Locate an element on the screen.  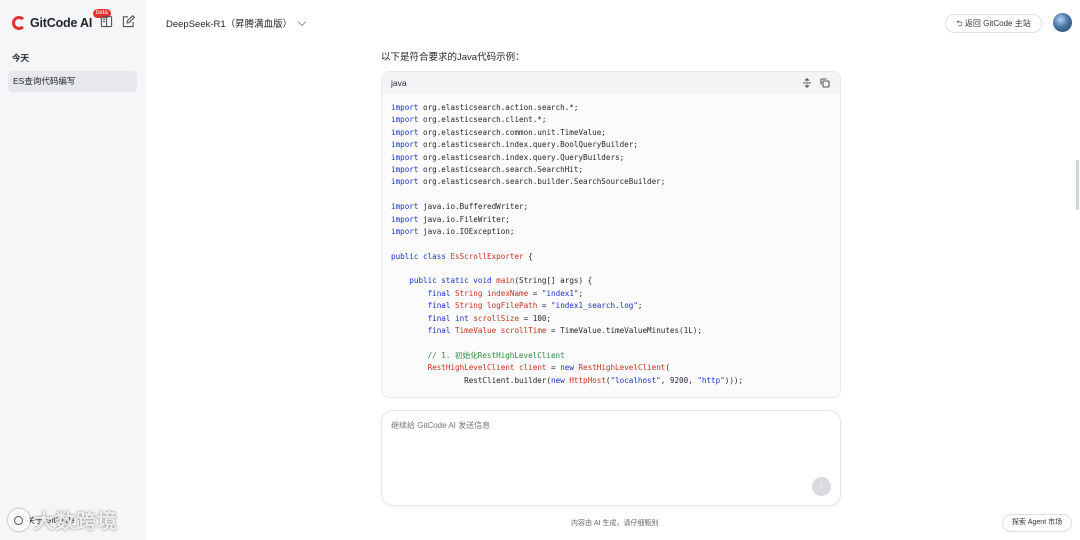
code-token: org.elasticsearch.action.search.*; is located at coordinates (498, 107).